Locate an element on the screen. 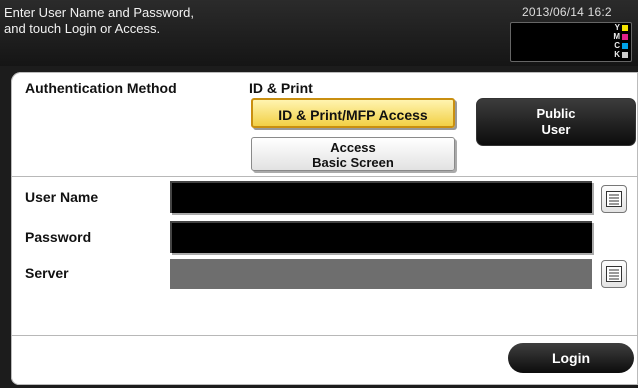  toner-magenta-indicator: M is located at coordinates (621, 37).